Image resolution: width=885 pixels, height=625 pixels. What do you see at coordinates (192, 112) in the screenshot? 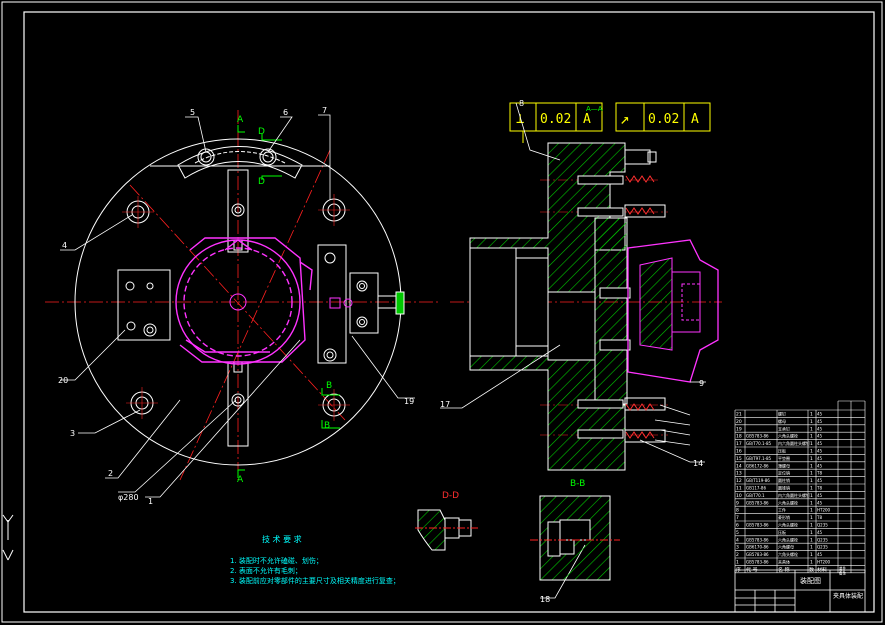
I see `label-5: 5` at bounding box center [192, 112].